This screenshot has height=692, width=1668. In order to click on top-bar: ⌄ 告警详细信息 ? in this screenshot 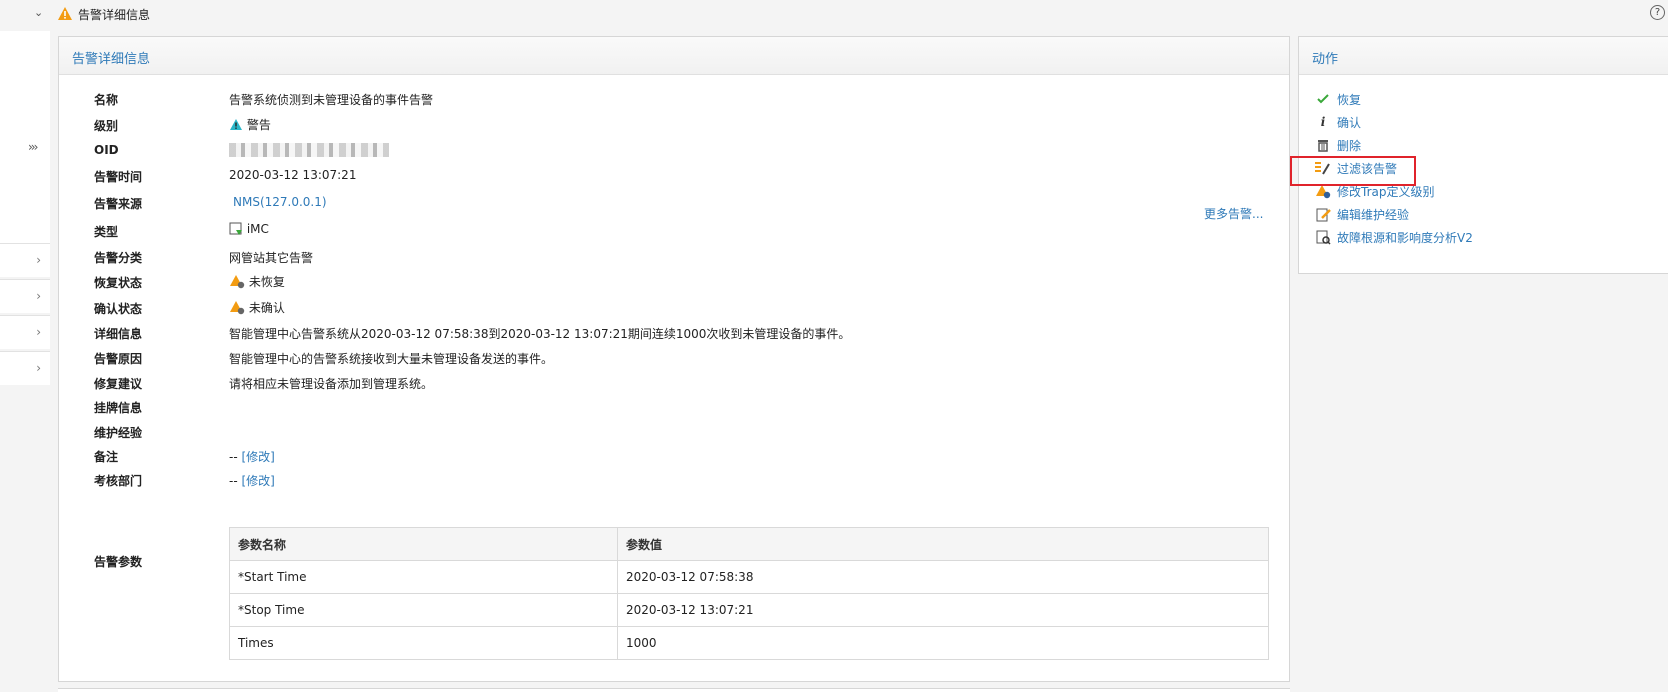, I will do `click(834, 13)`.